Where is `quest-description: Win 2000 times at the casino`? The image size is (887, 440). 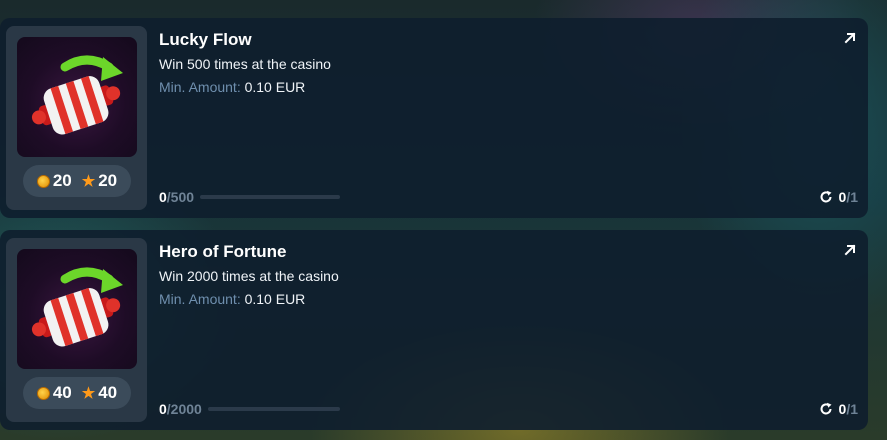
quest-description: Win 2000 times at the casino is located at coordinates (249, 276).